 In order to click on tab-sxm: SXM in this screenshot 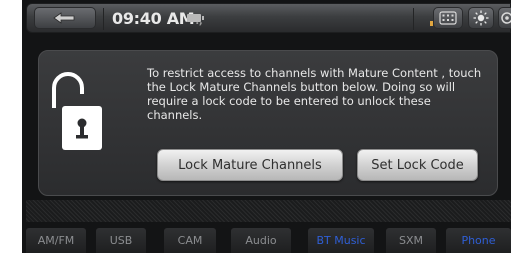, I will do `click(411, 240)`.